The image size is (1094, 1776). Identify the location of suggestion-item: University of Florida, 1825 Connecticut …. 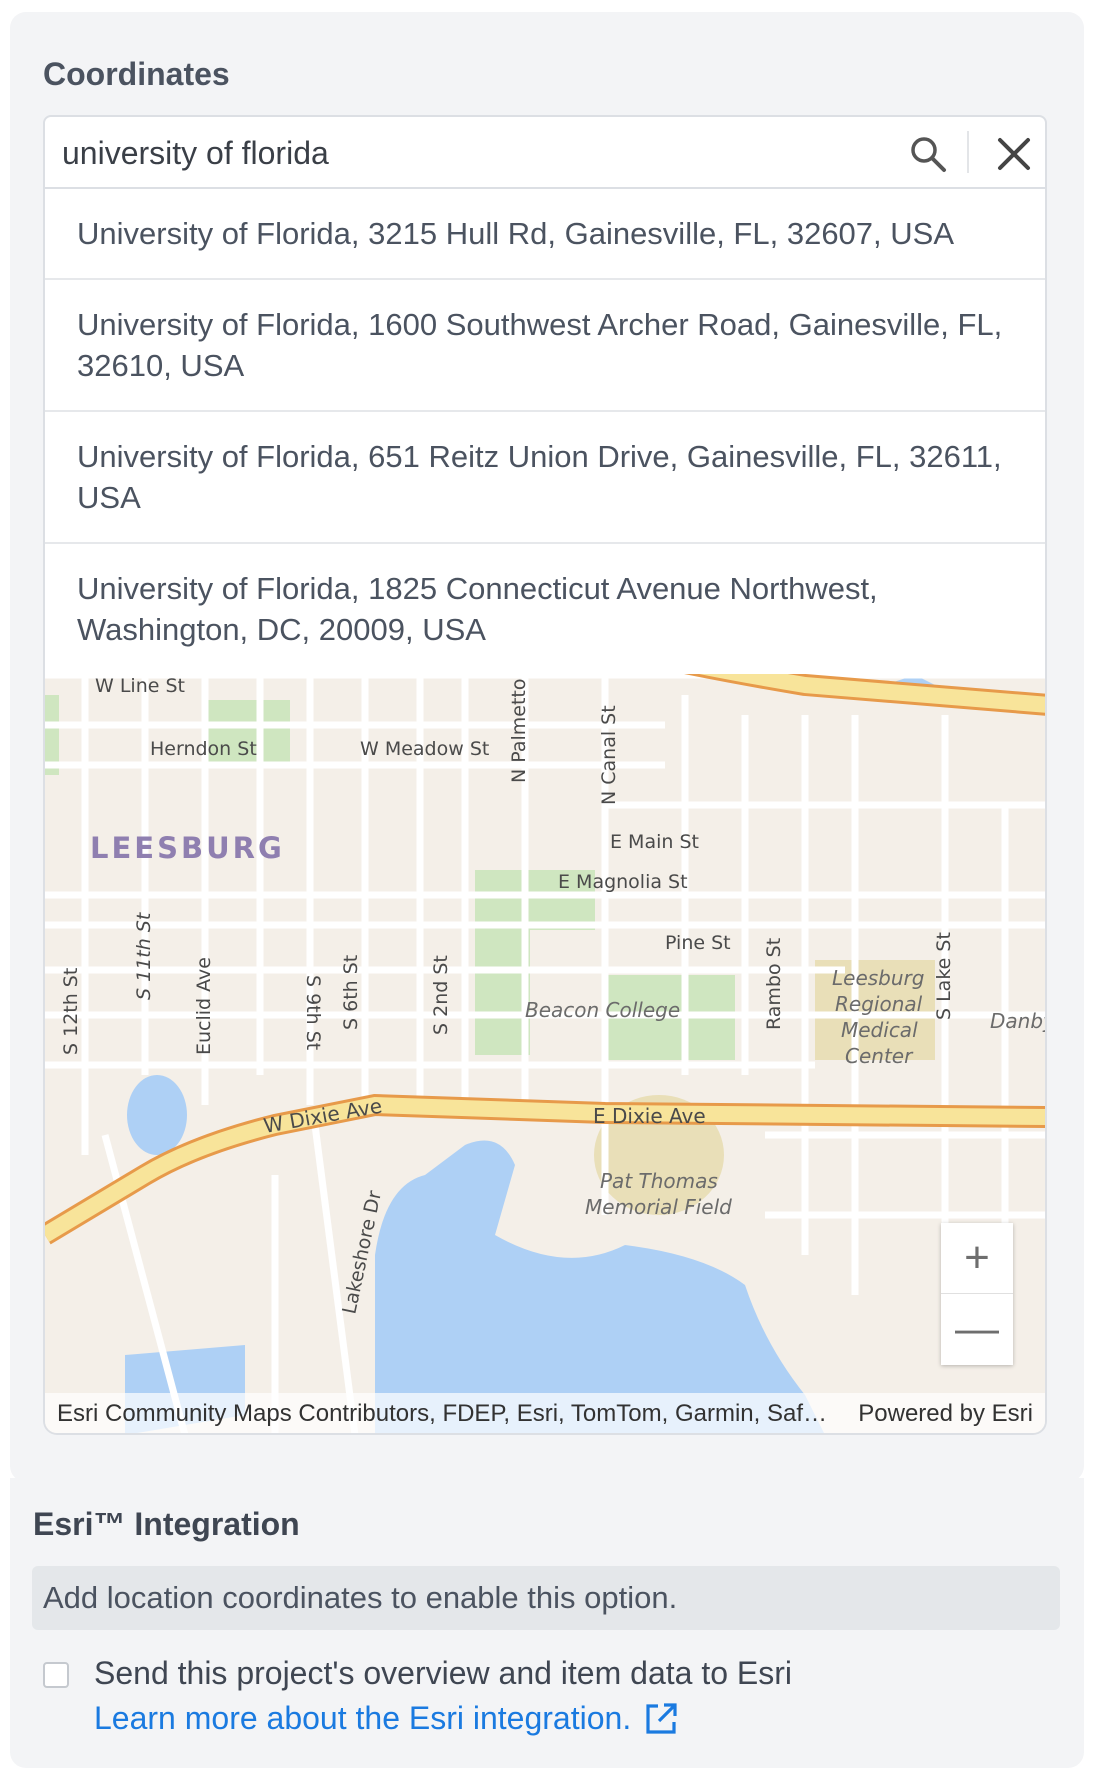
(545, 609).